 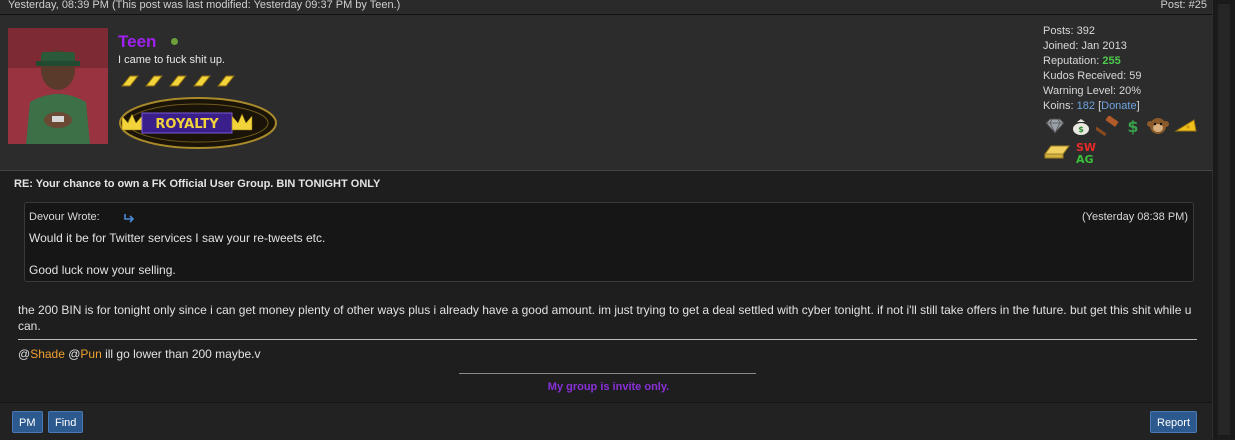 What do you see at coordinates (607, 339) in the screenshot?
I see `post-divider` at bounding box center [607, 339].